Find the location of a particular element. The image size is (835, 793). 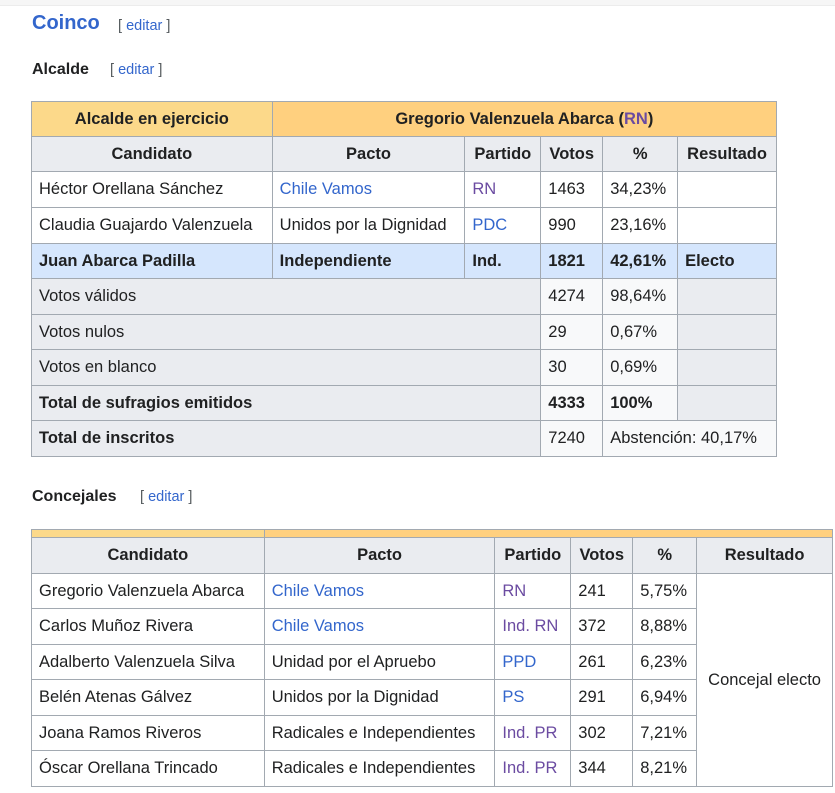

incumbent-party-link: RN is located at coordinates (636, 119).